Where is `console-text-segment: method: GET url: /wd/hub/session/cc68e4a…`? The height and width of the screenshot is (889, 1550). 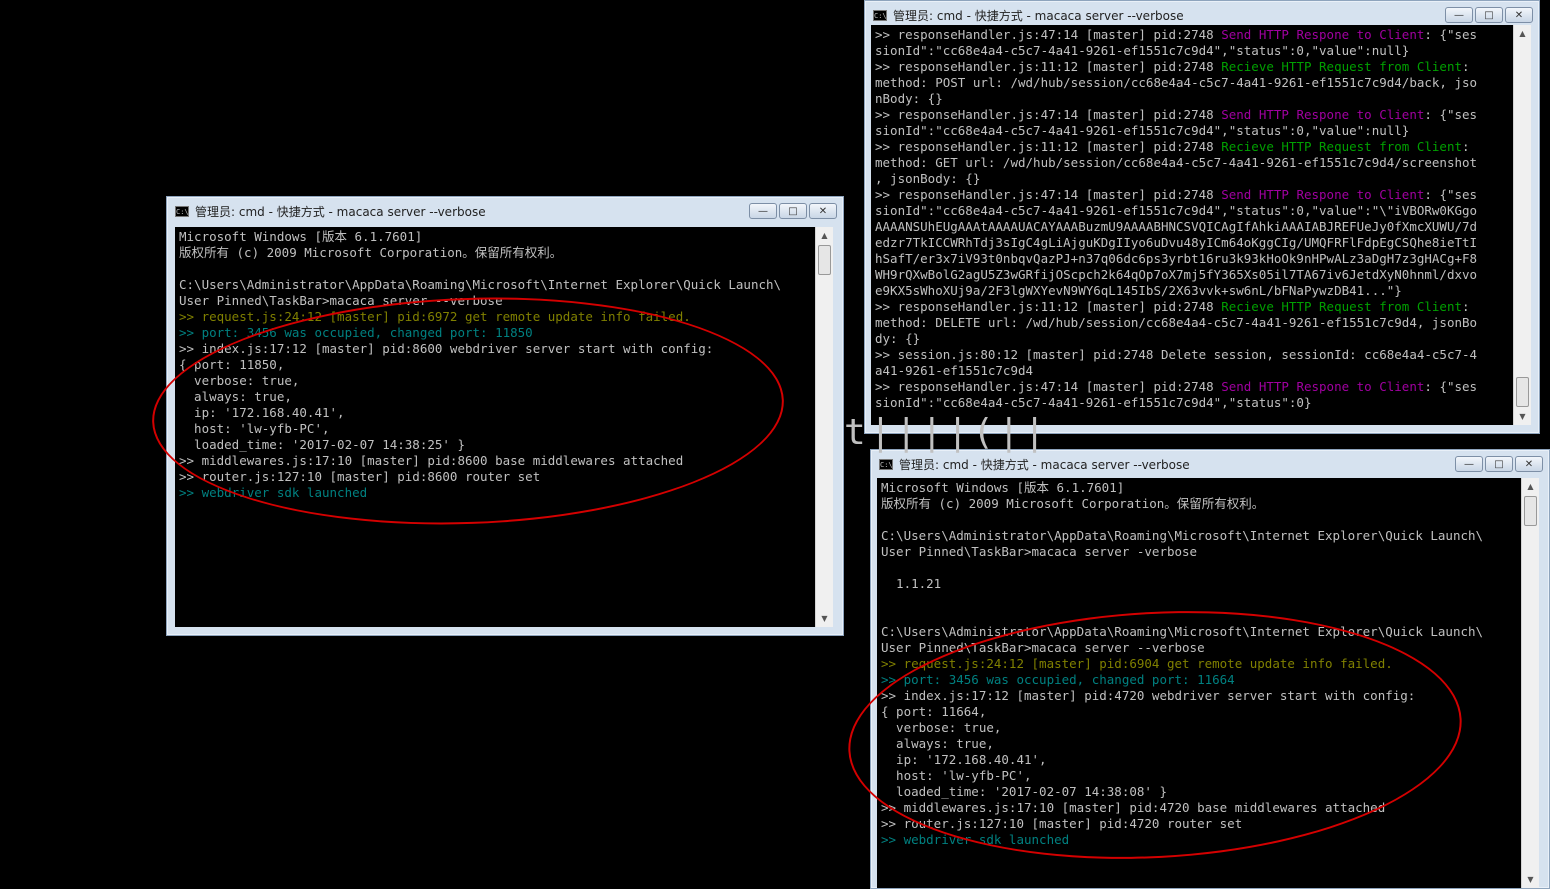 console-text-segment: method: GET url: /wd/hub/session/cc68e4a… is located at coordinates (1176, 162).